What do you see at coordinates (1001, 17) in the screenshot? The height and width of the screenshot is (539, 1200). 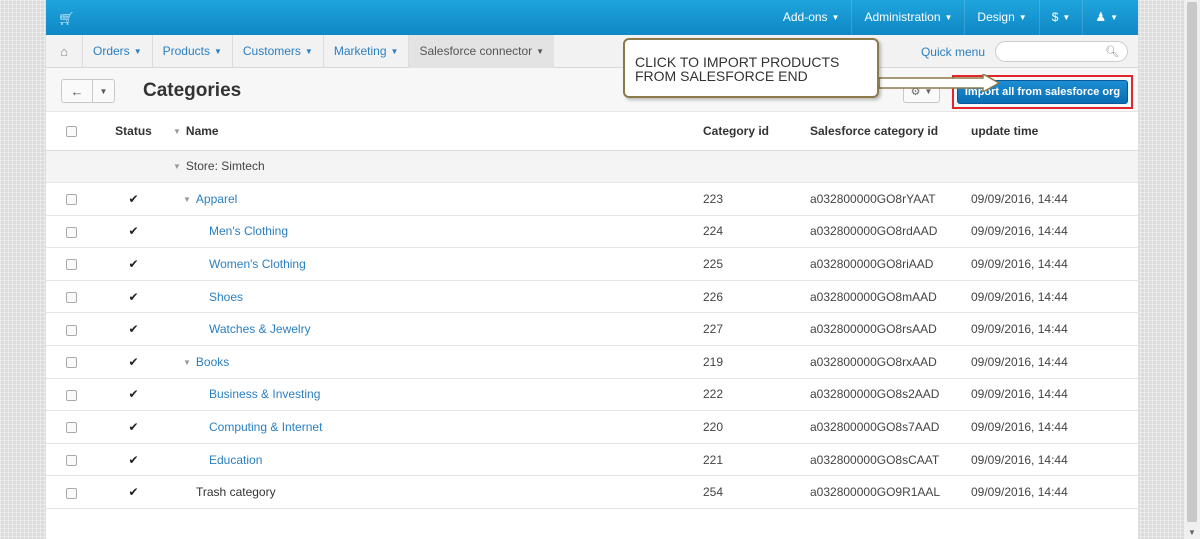 I see `topnav-design: Design ▼` at bounding box center [1001, 17].